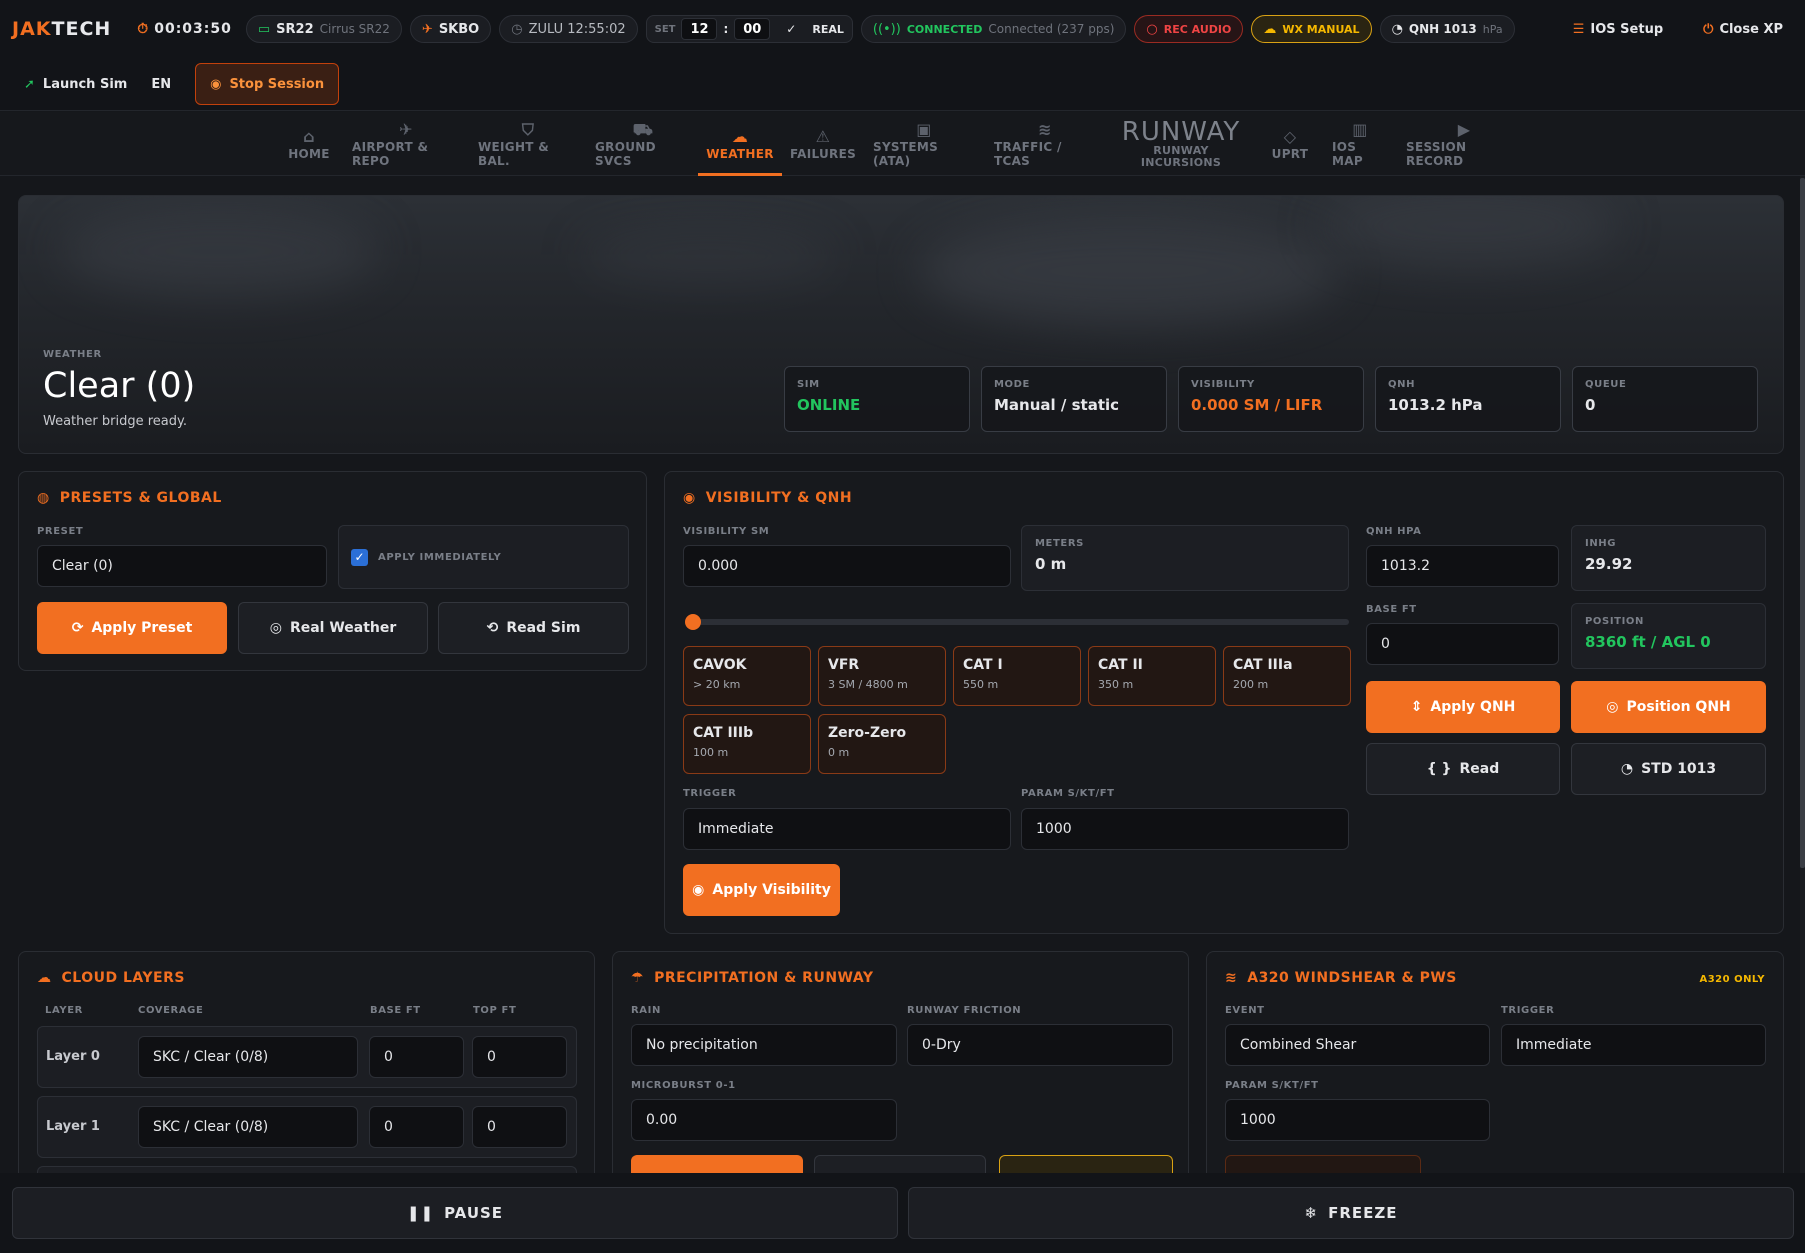 The width and height of the screenshot is (1805, 1253). What do you see at coordinates (1017, 622) in the screenshot?
I see `visibility-slider` at bounding box center [1017, 622].